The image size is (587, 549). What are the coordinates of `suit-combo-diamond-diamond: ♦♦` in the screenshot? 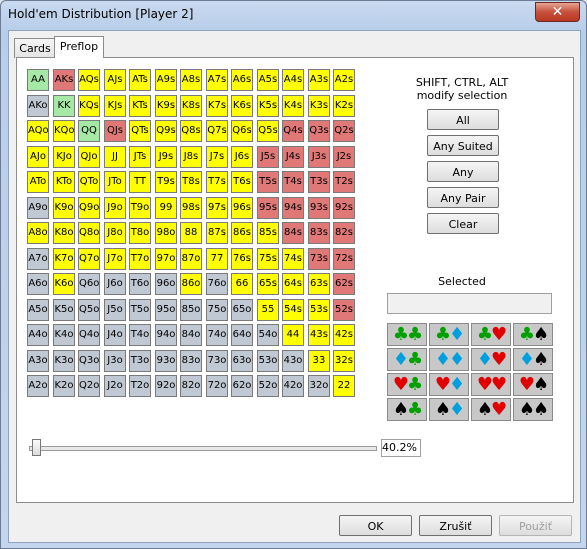 It's located at (449, 359).